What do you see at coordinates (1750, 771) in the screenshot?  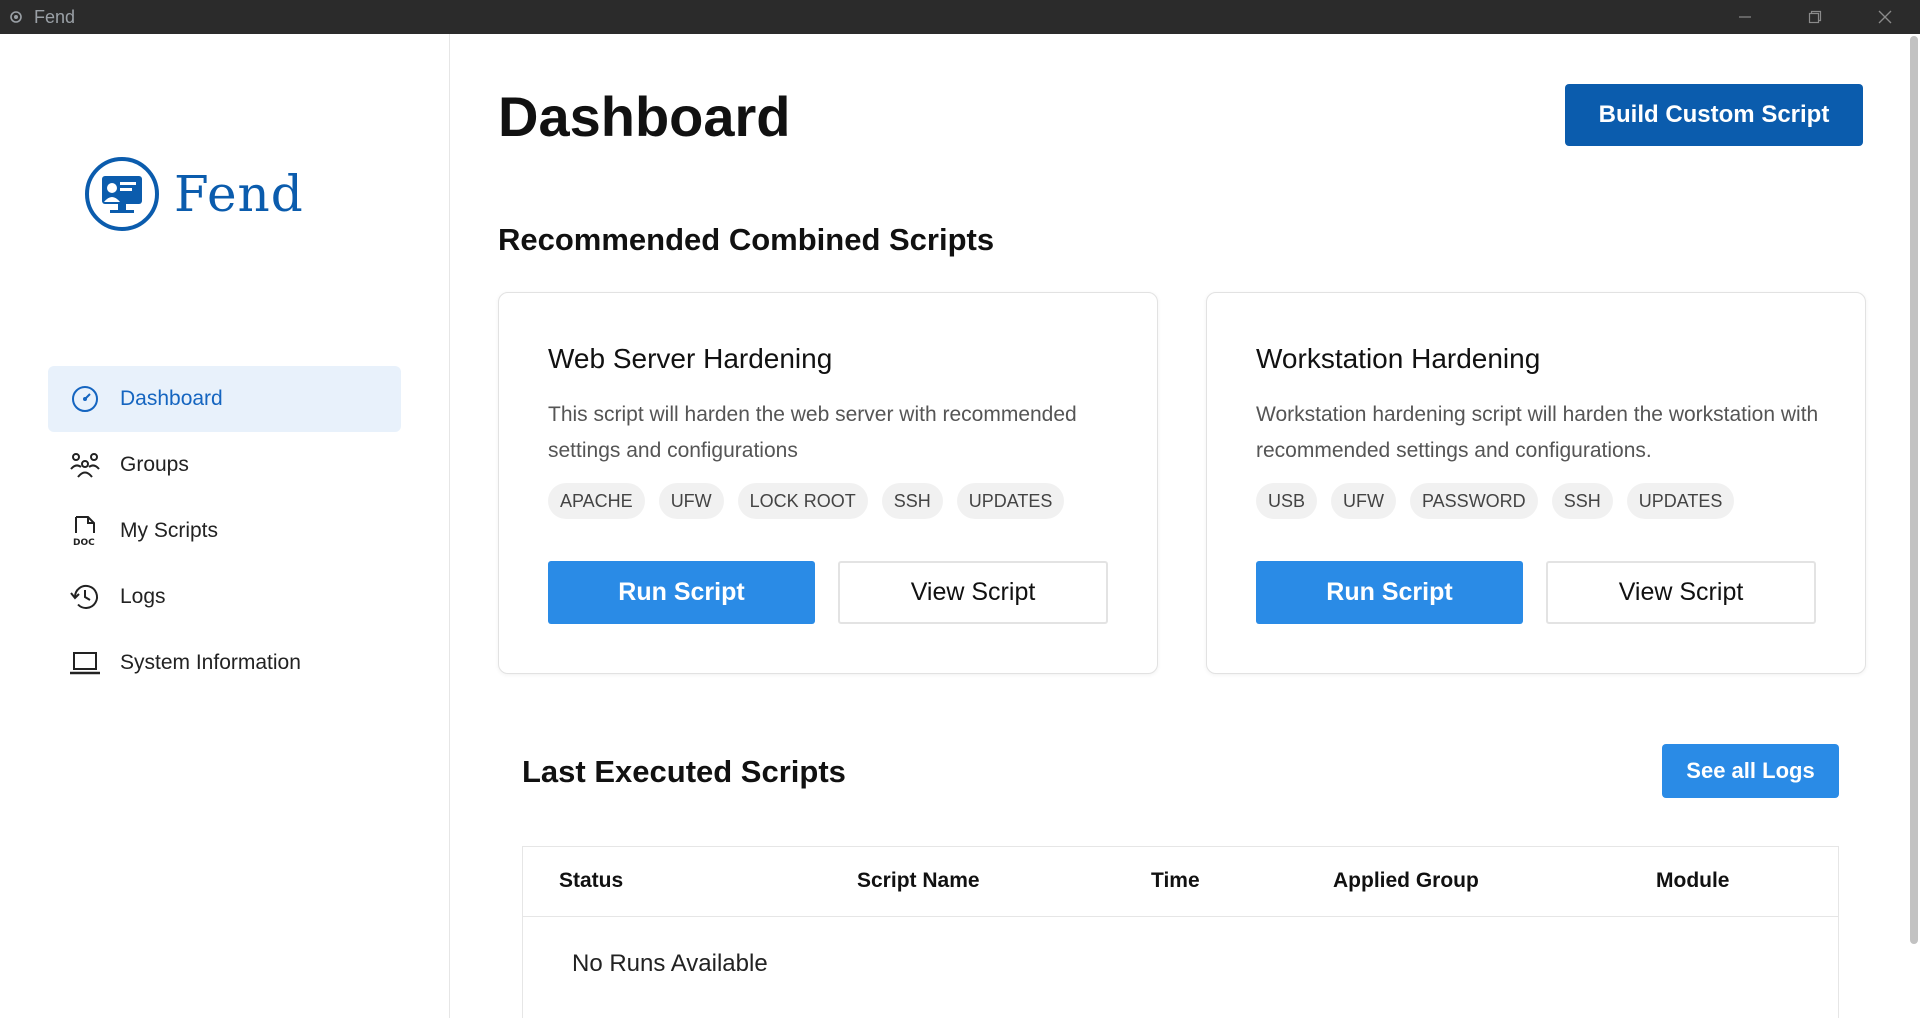 I see `see-all-logs-button: See all Logs` at bounding box center [1750, 771].